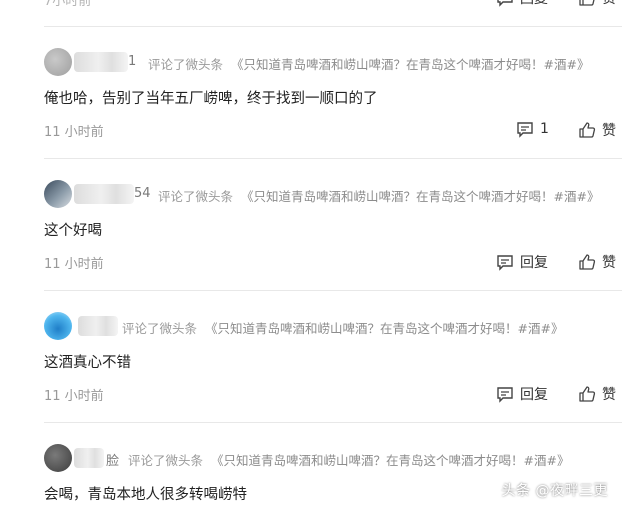 This screenshot has height=518, width=622. Describe the element at coordinates (311, 13) in the screenshot. I see `comment-partial-top: 7小时前 回复 赞` at that location.